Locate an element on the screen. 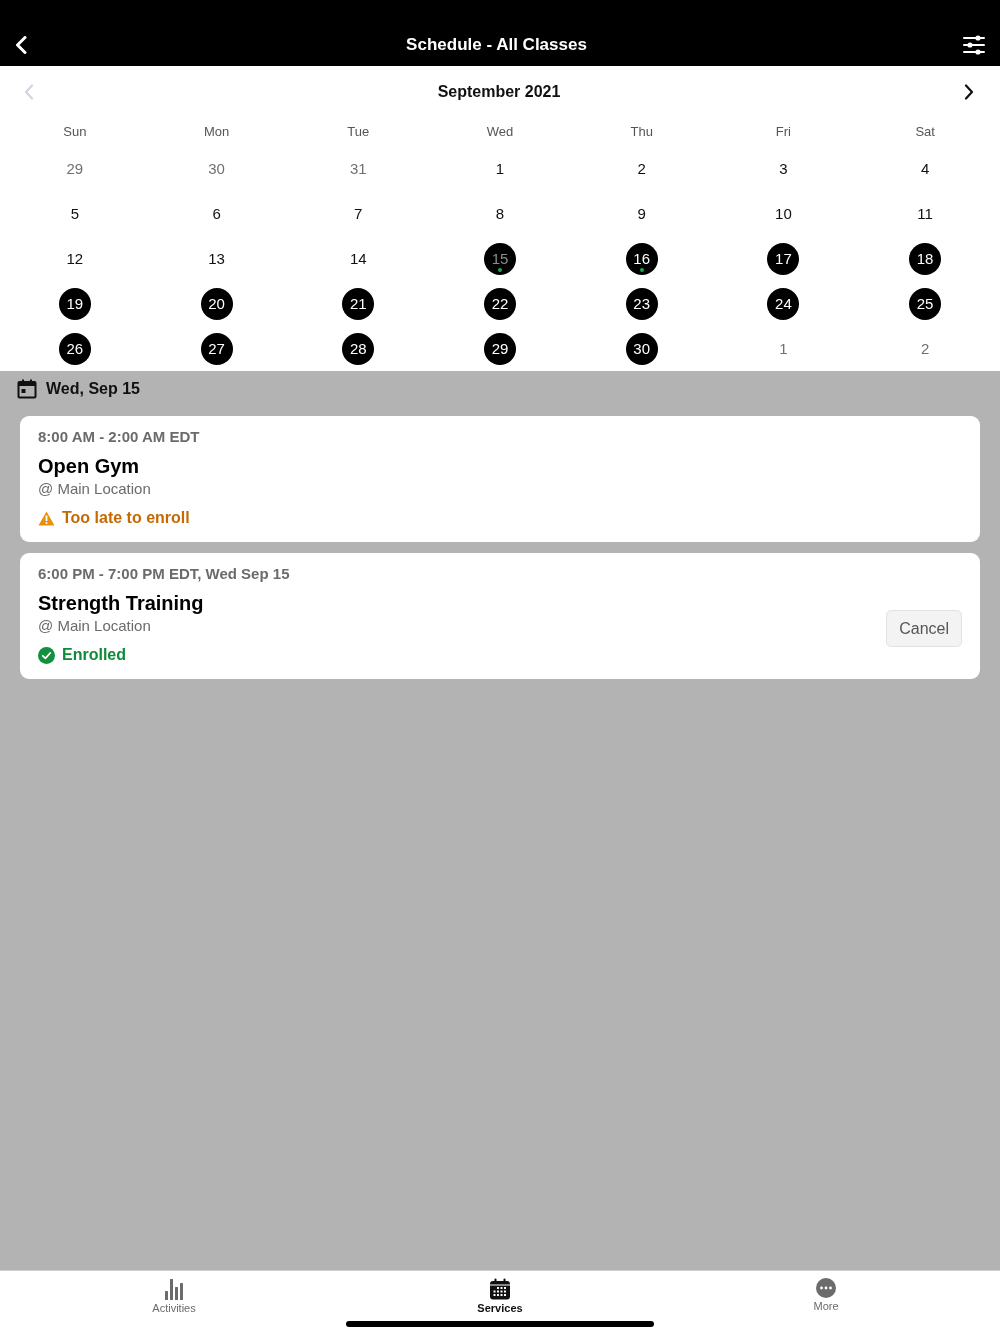  calendar-day: 27 is located at coordinates (216, 348).